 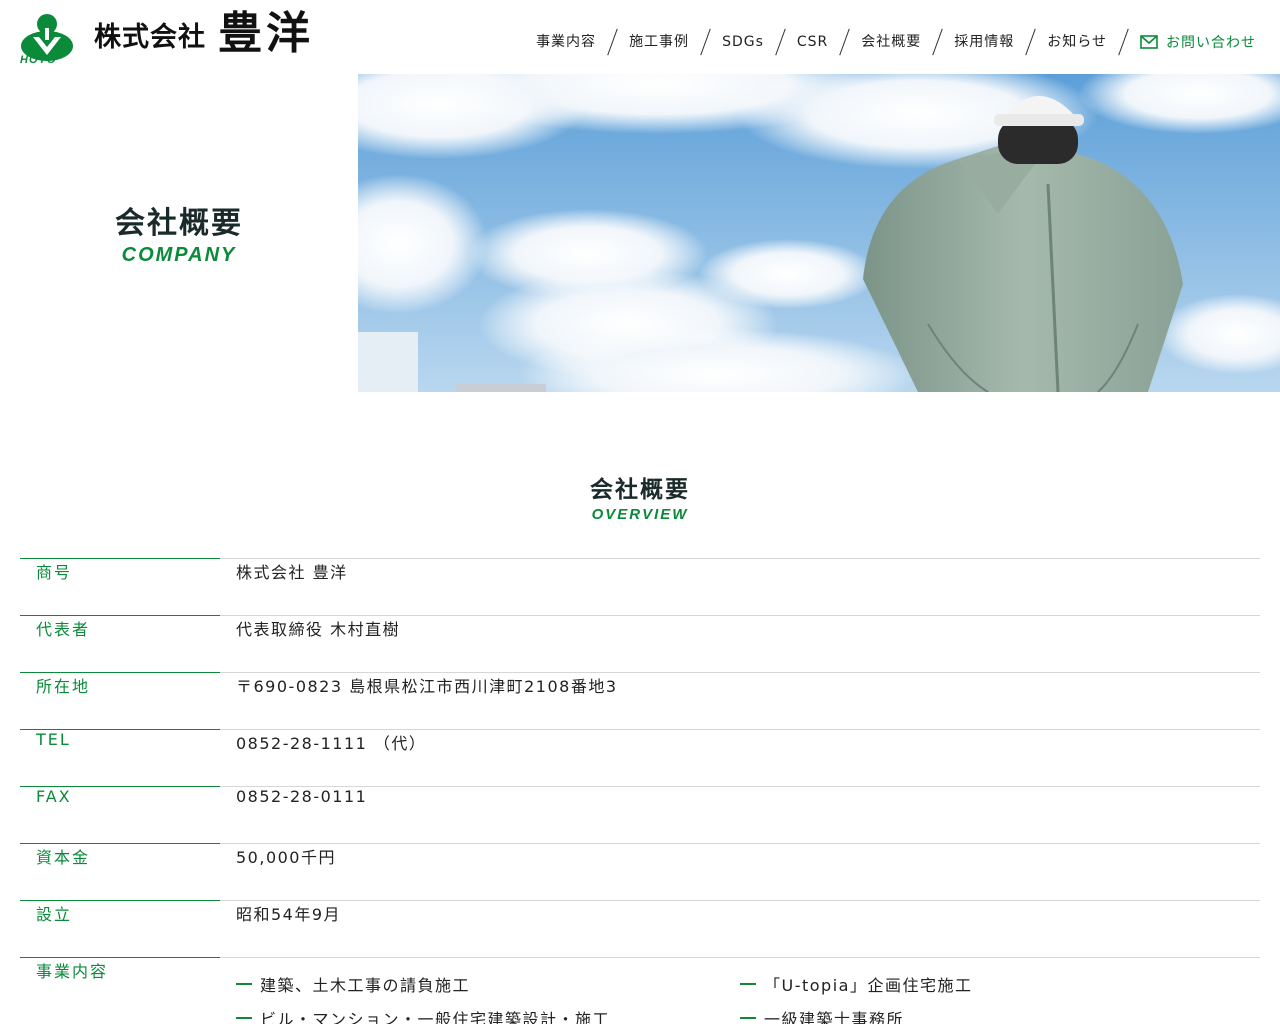 I want to click on nav-item-company: 会社概要, so click(x=891, y=42).